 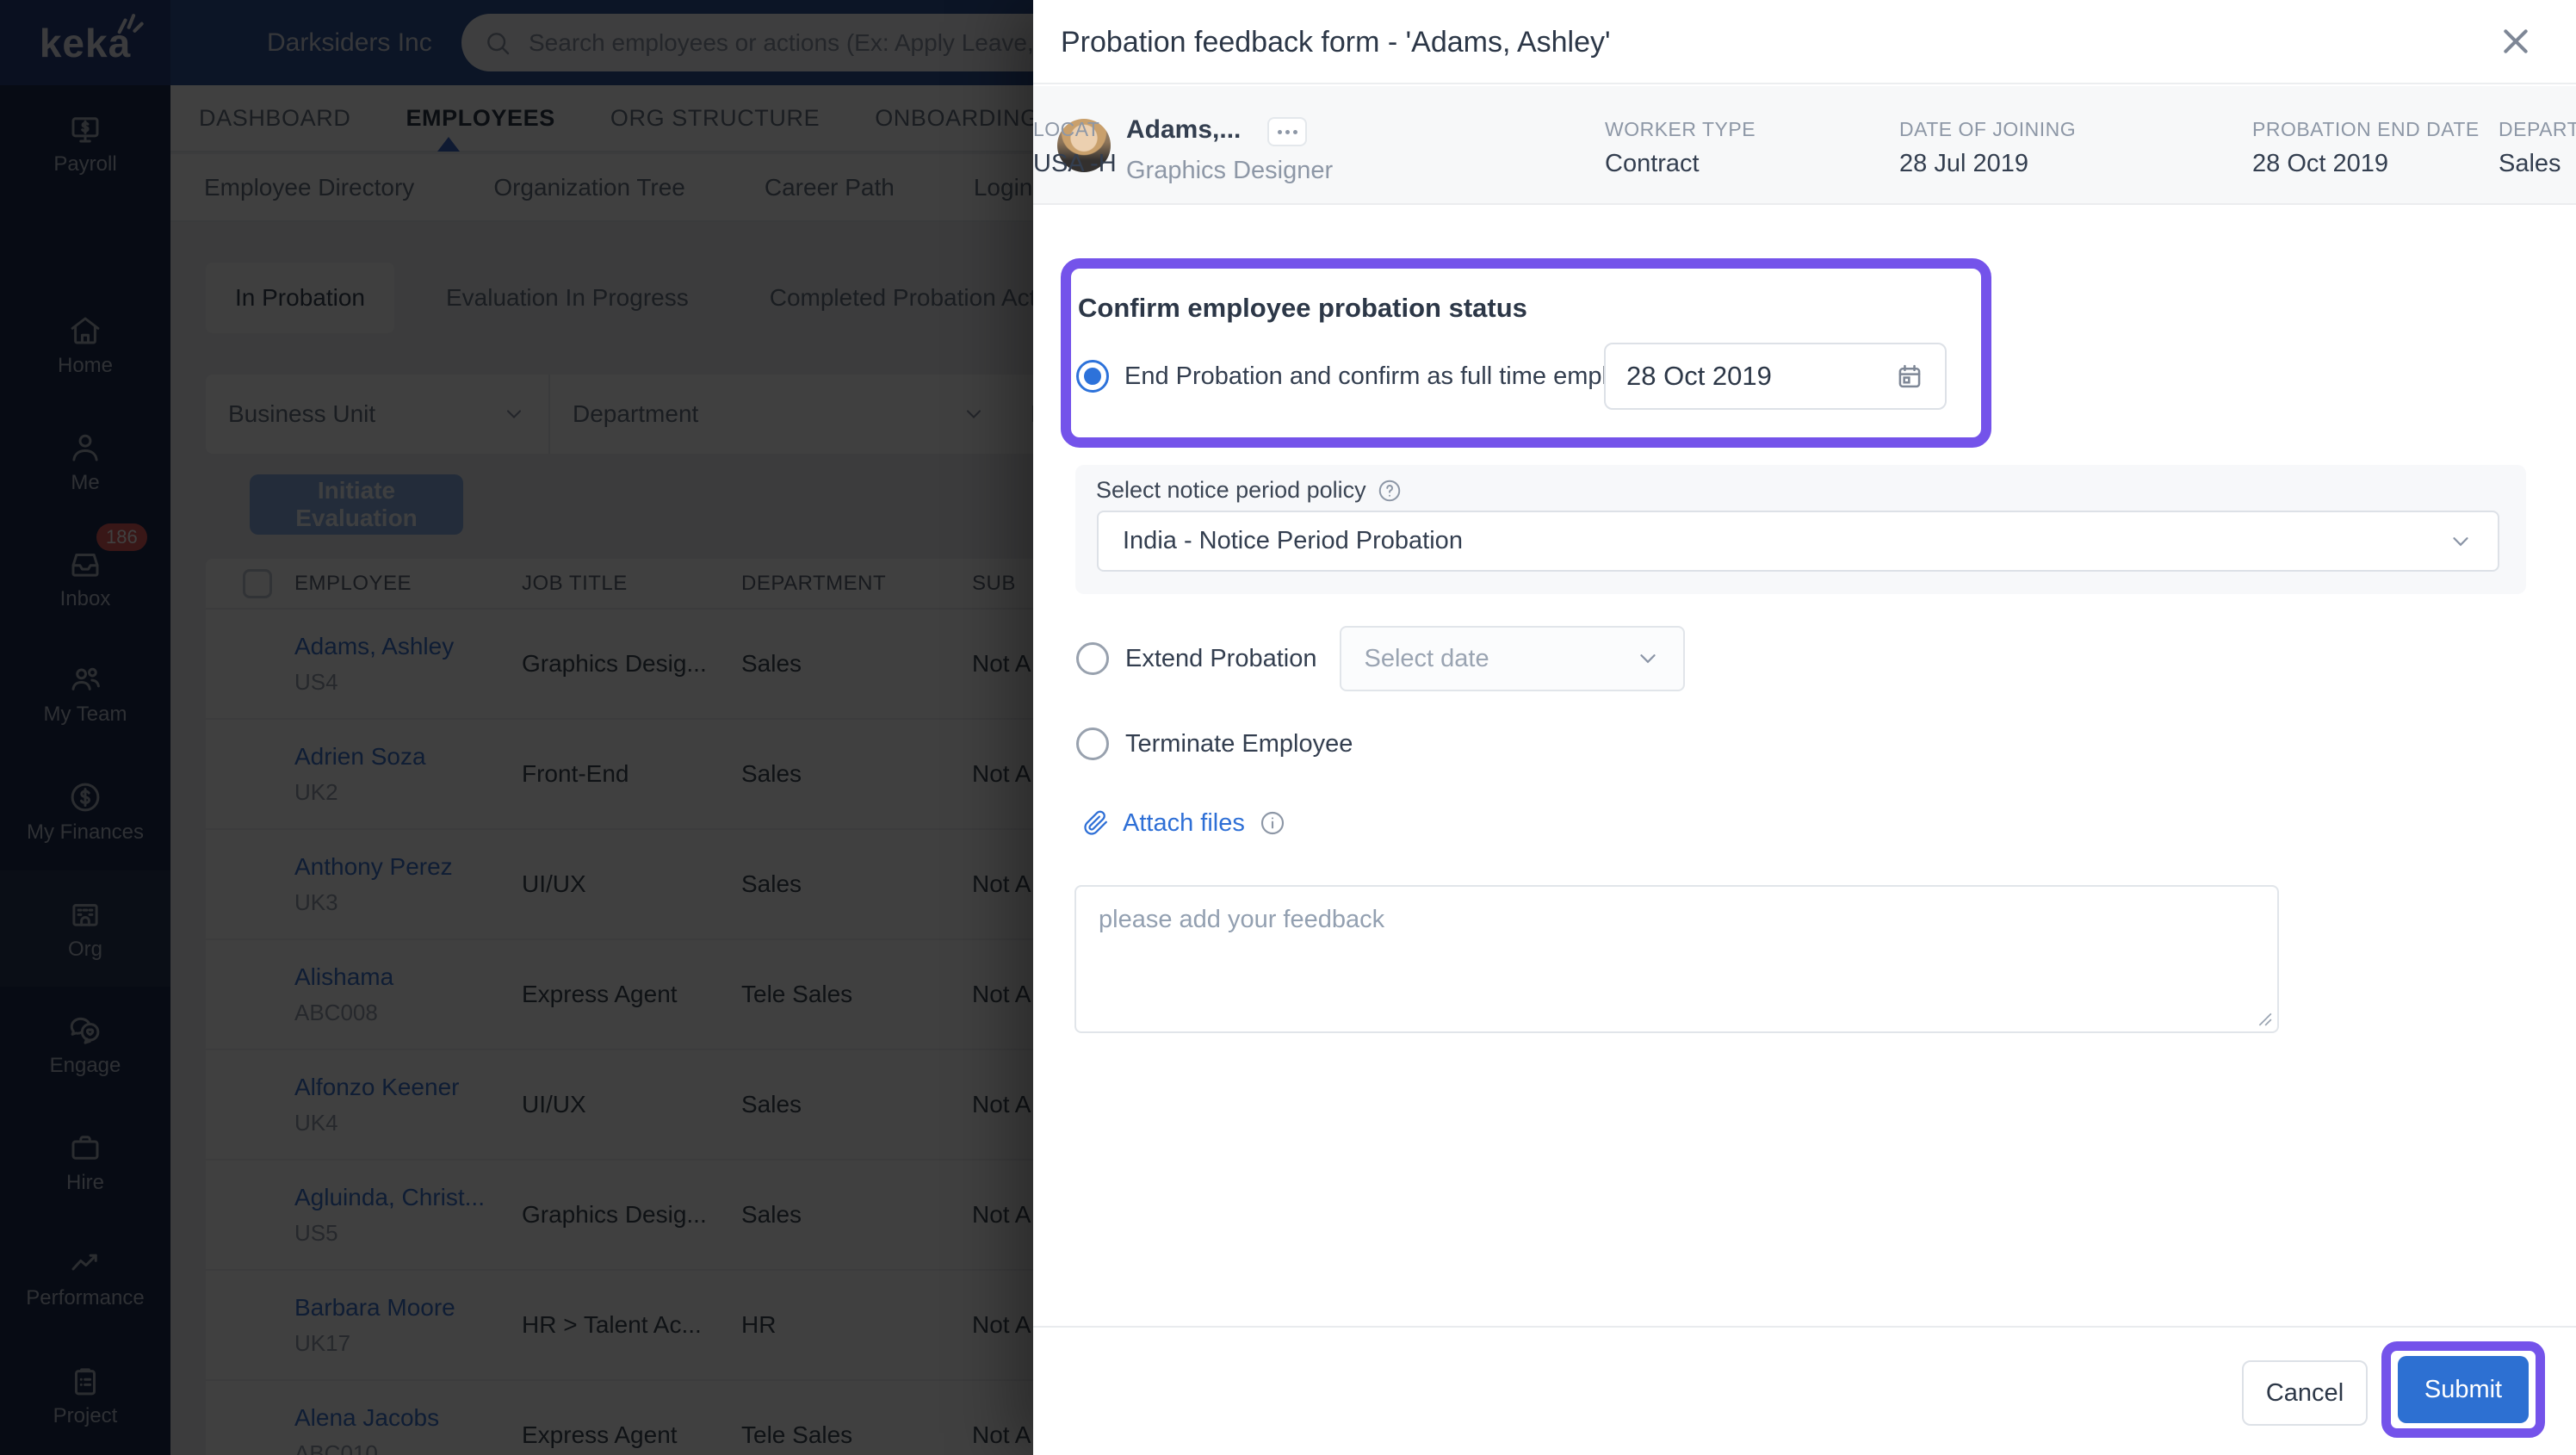 I want to click on terminate-employee-option: Terminate Employee, so click(x=1214, y=744).